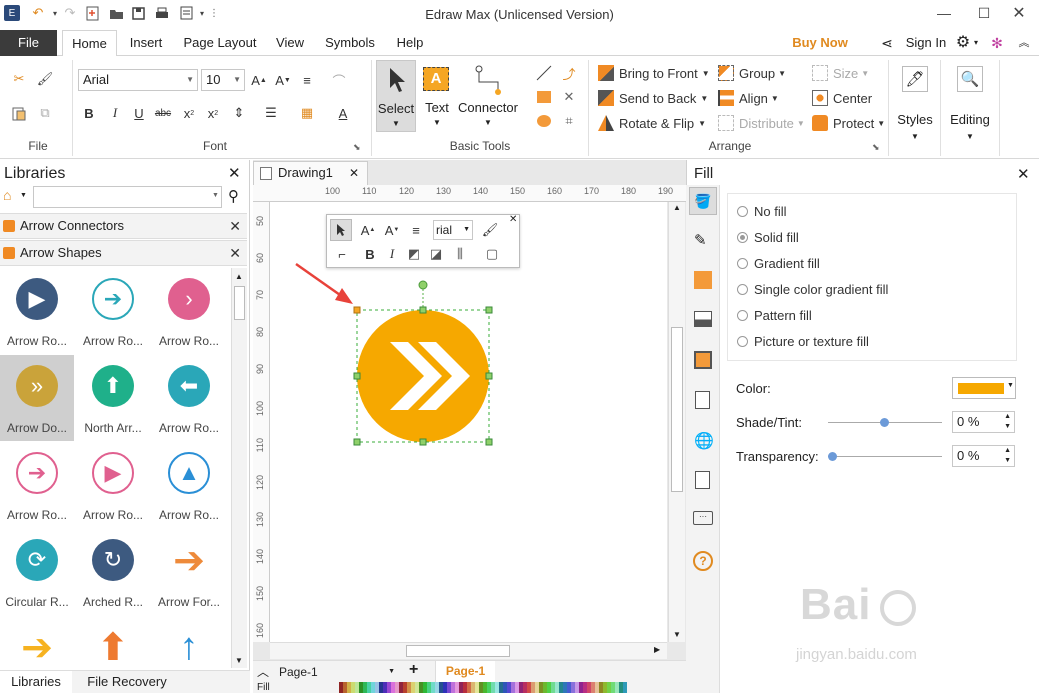 This screenshot has height=694, width=1039. Describe the element at coordinates (19, 113) in the screenshot. I see `paste-icon` at that location.